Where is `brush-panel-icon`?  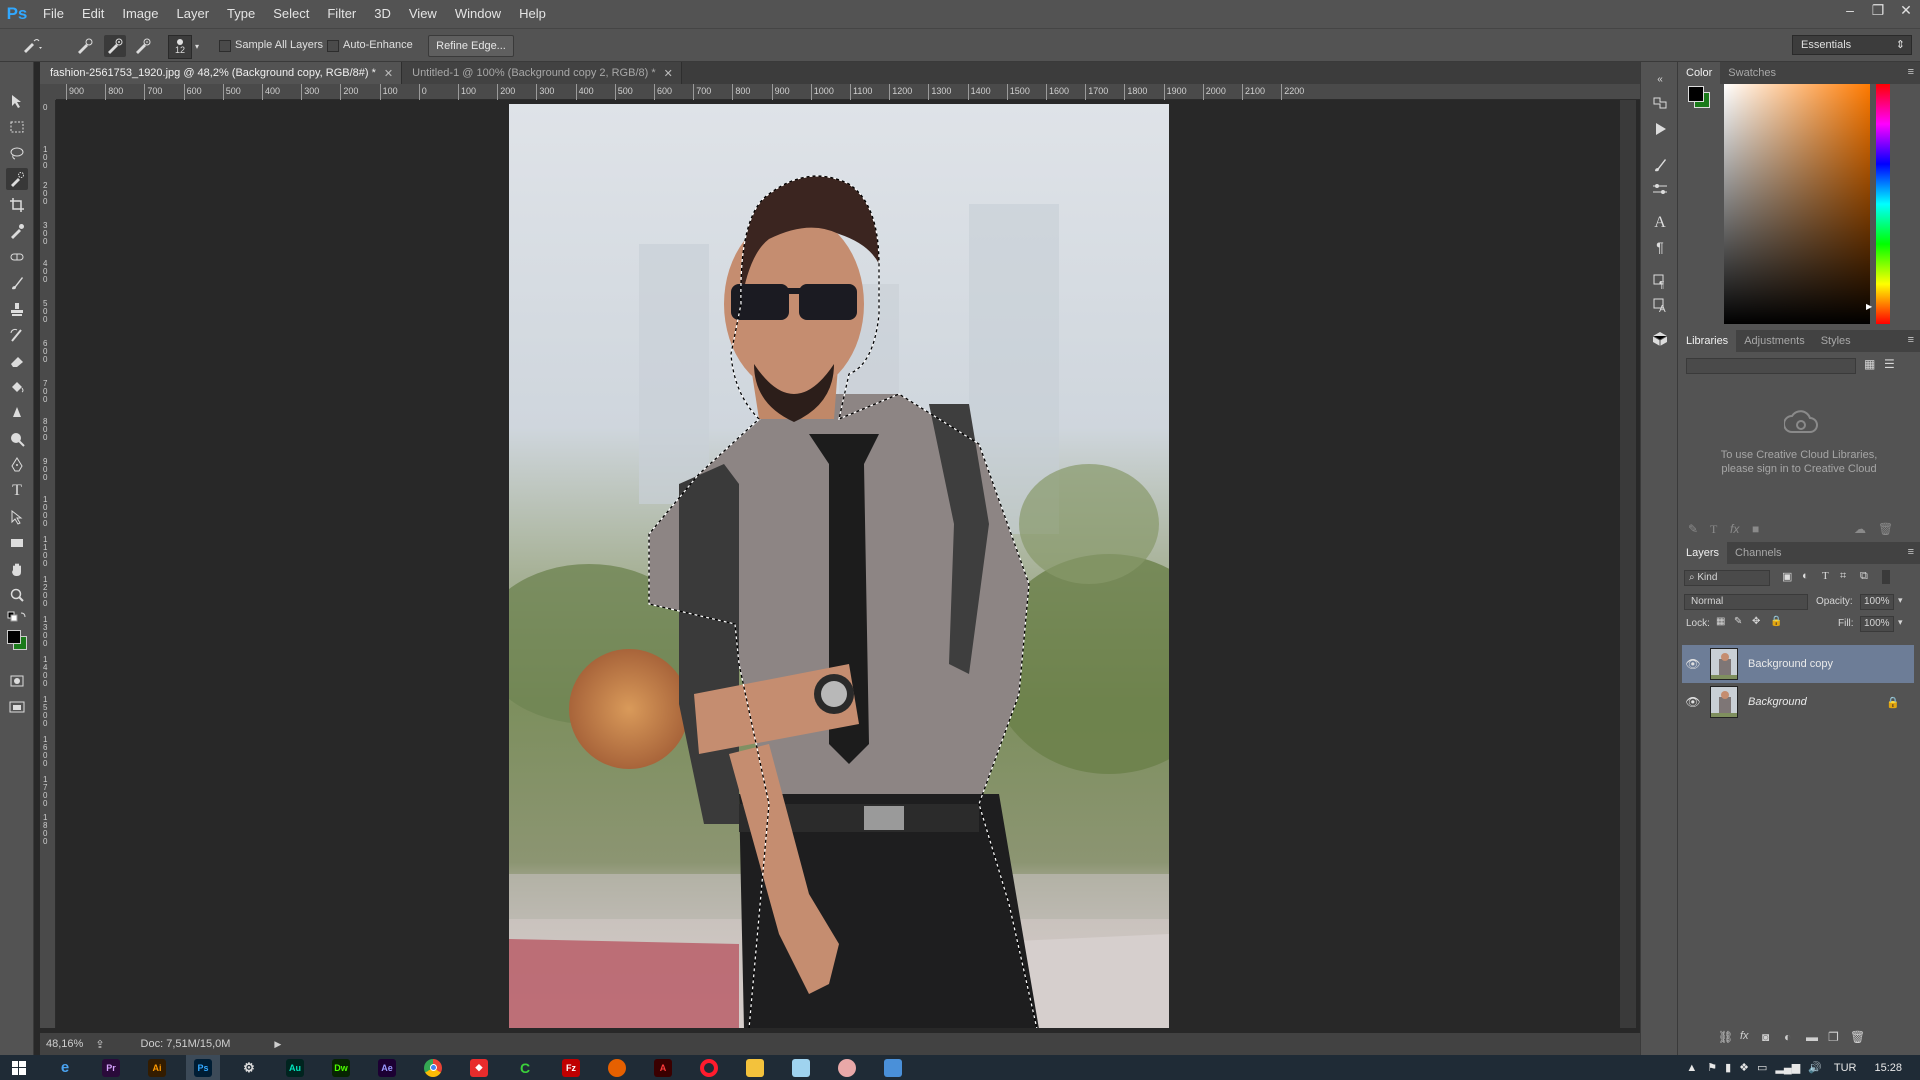
brush-panel-icon is located at coordinates (1660, 189).